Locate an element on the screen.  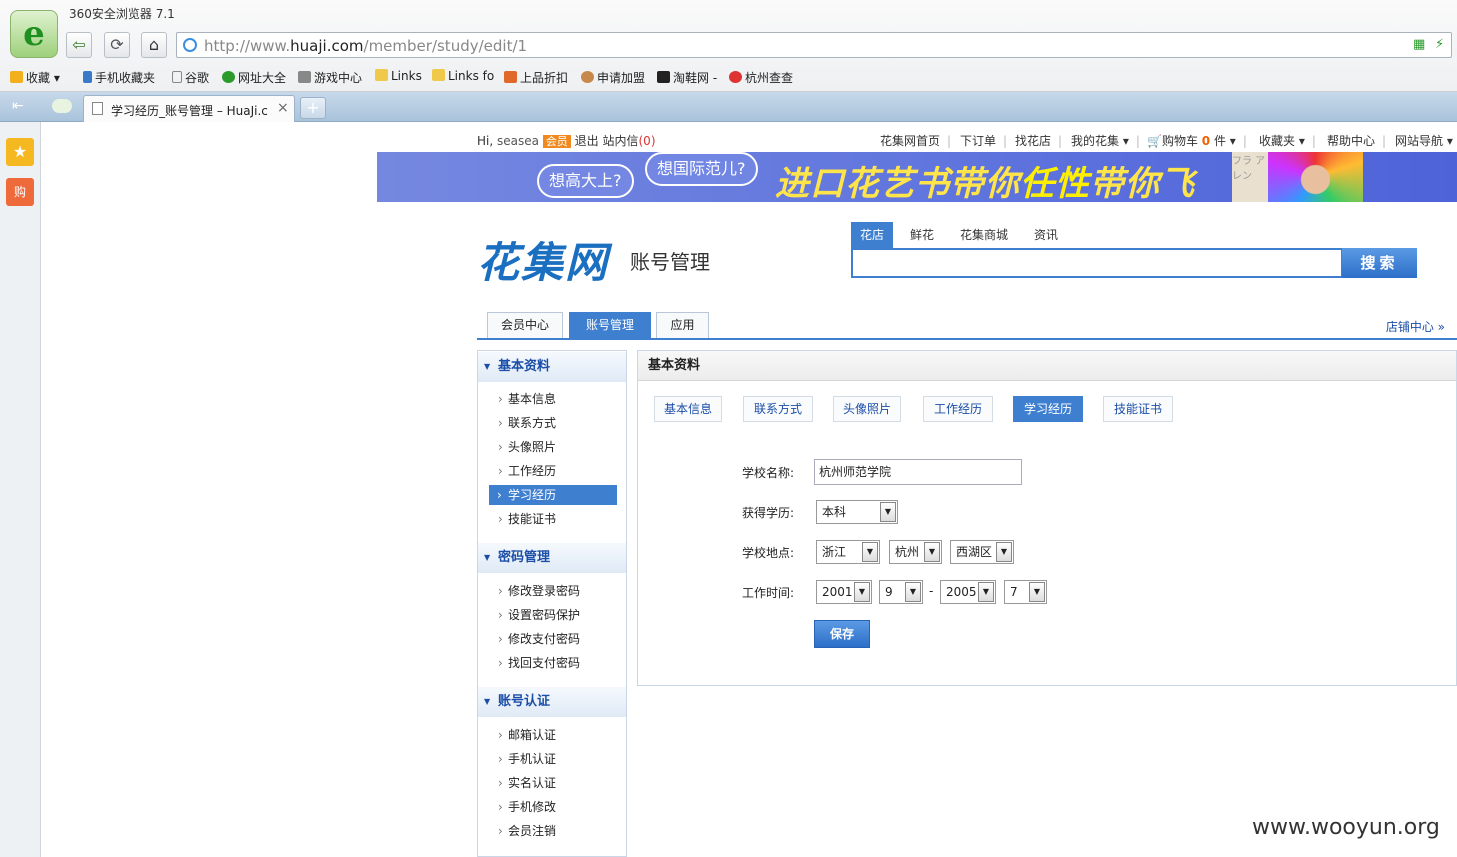
start-year-select: 2001 ▼ is located at coordinates (844, 592).